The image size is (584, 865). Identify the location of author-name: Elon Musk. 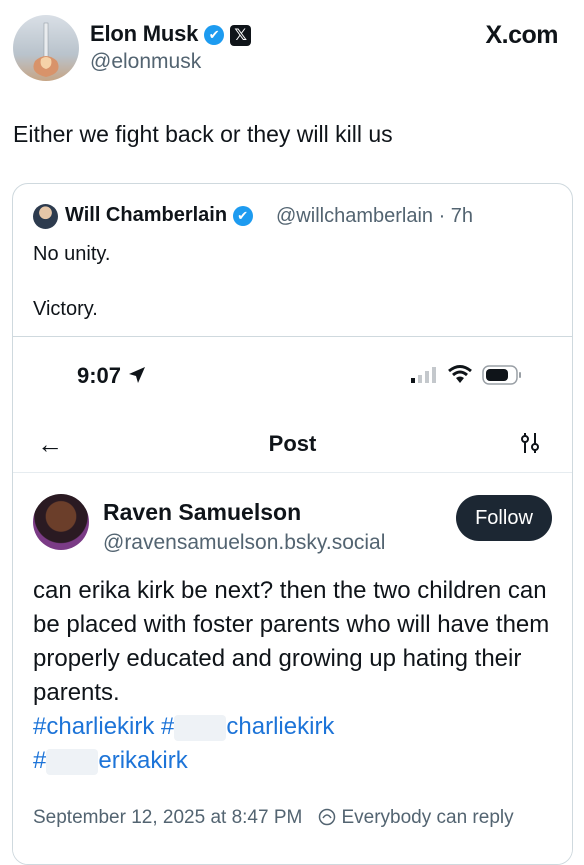
(144, 33).